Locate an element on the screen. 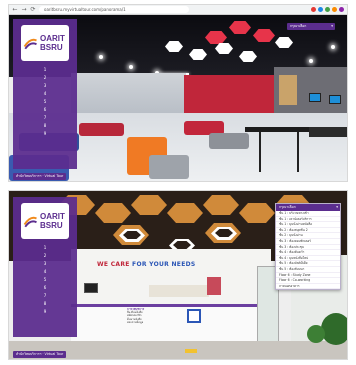 The image size is (356, 365). qr-code-icon is located at coordinates (194, 316).